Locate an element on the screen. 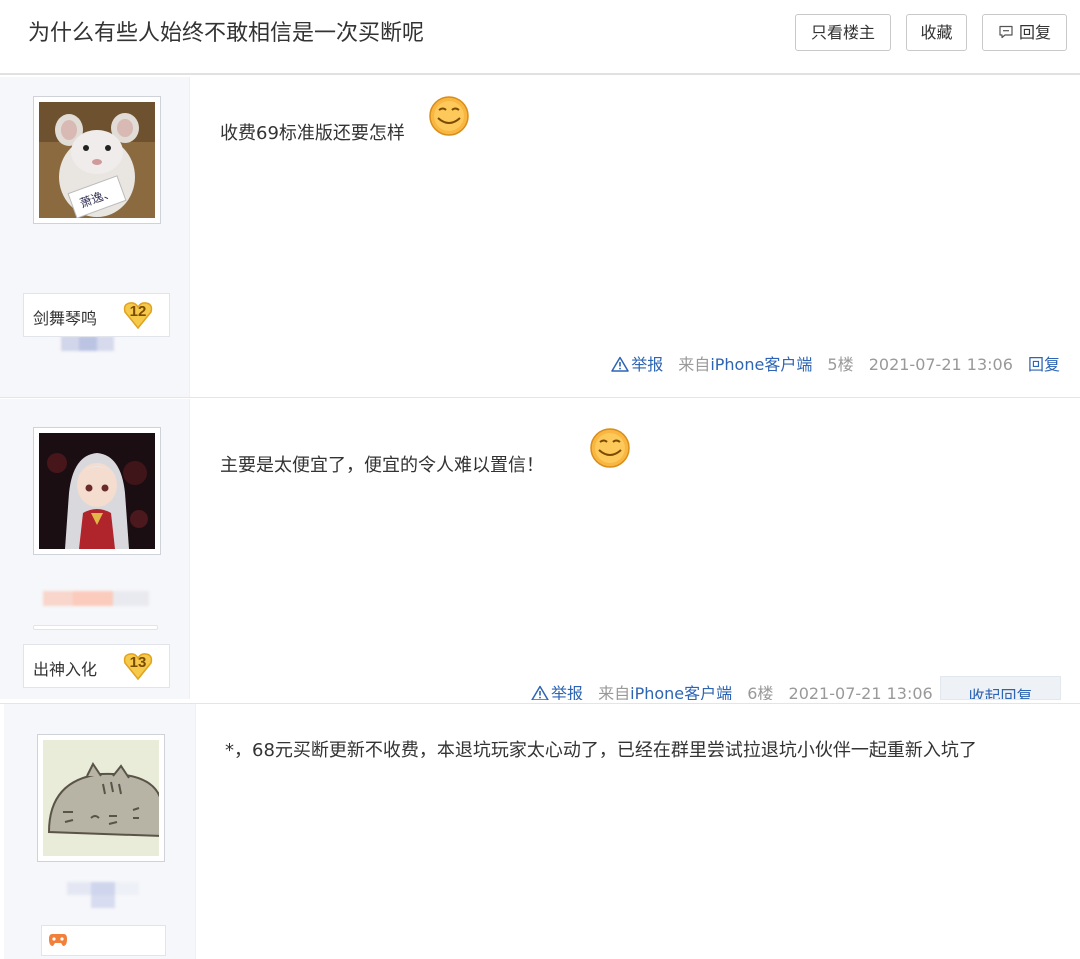 This screenshot has width=1080, height=959. thread-title: 为什么有些人始终不敢相信是一次买断呢 is located at coordinates (226, 33).